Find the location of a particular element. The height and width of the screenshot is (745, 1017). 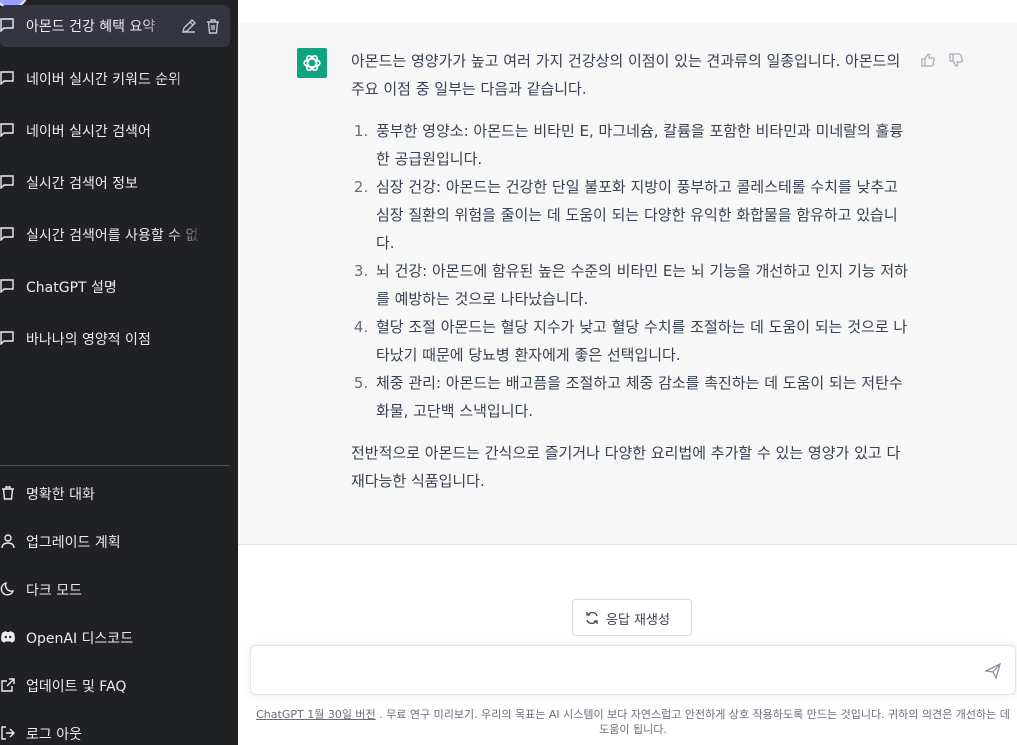

discord-link: OpenAI 디스코드 is located at coordinates (115, 637).